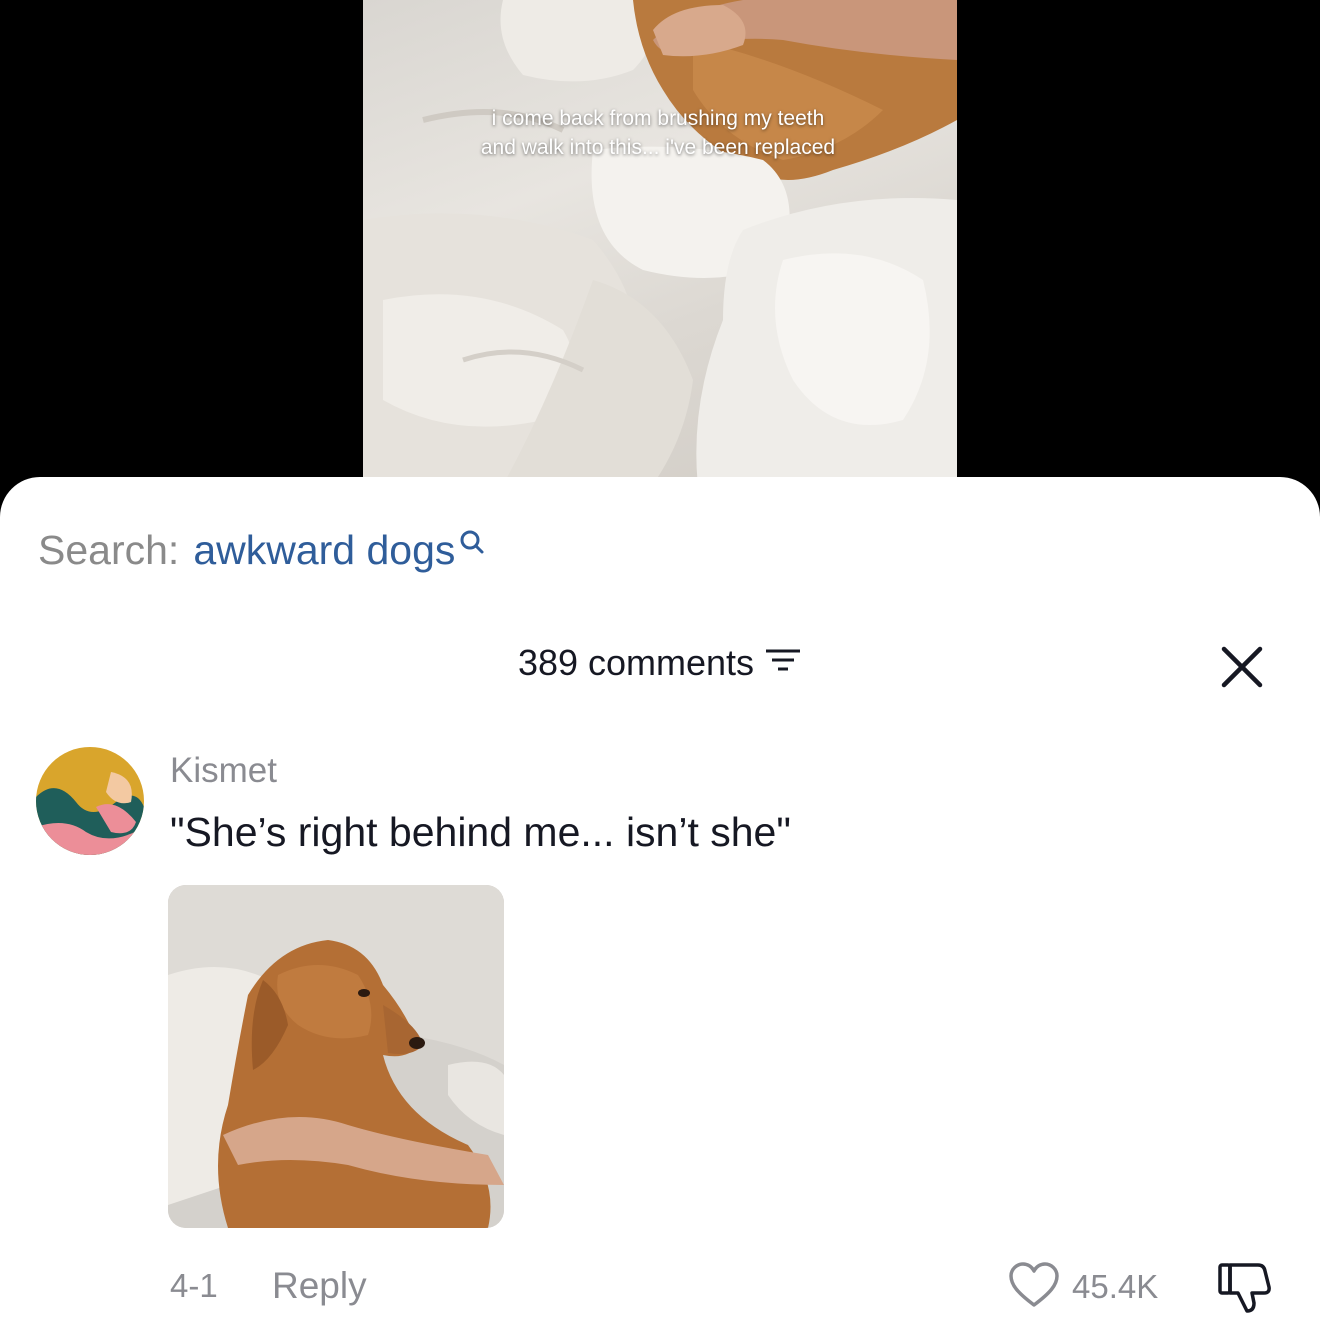 This screenshot has height=1320, width=1320. What do you see at coordinates (783, 663) in the screenshot?
I see `filter-icon` at bounding box center [783, 663].